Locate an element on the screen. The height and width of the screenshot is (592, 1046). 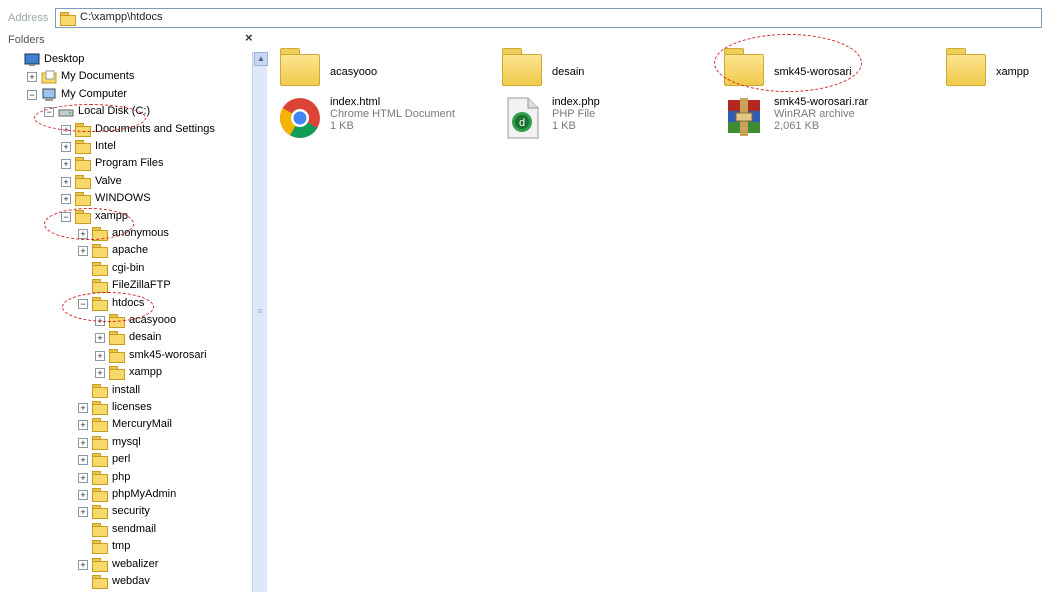
tree-item-label: Desktop is located at coordinates (64, 59).